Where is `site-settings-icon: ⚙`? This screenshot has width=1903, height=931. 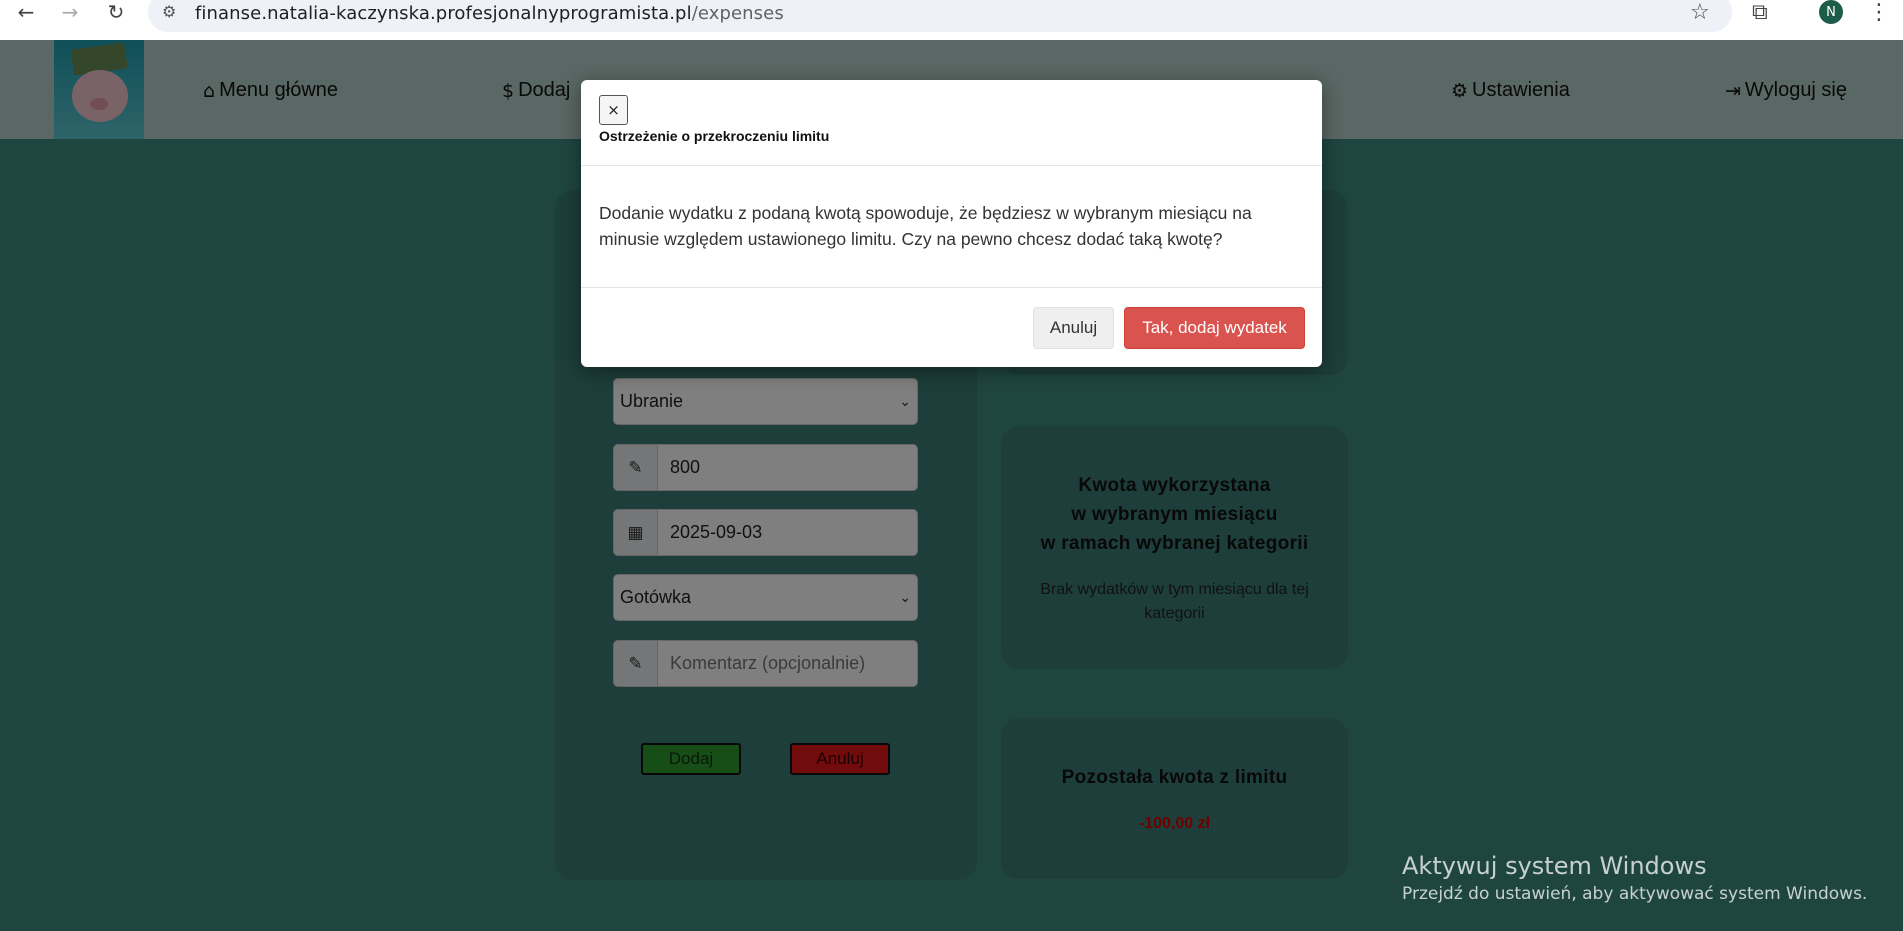 site-settings-icon: ⚙ is located at coordinates (169, 11).